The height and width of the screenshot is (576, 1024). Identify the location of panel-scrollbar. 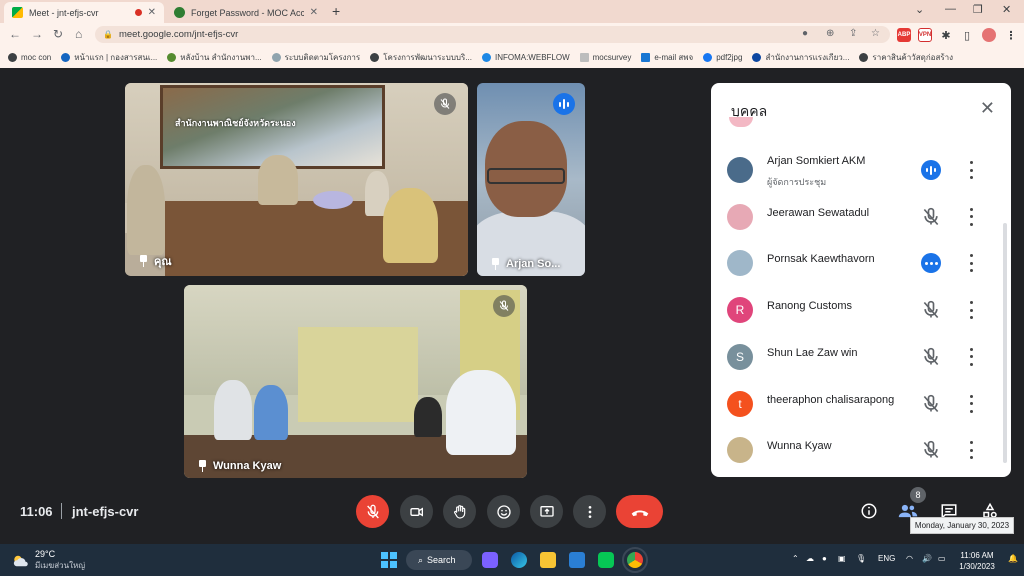
(1005, 343).